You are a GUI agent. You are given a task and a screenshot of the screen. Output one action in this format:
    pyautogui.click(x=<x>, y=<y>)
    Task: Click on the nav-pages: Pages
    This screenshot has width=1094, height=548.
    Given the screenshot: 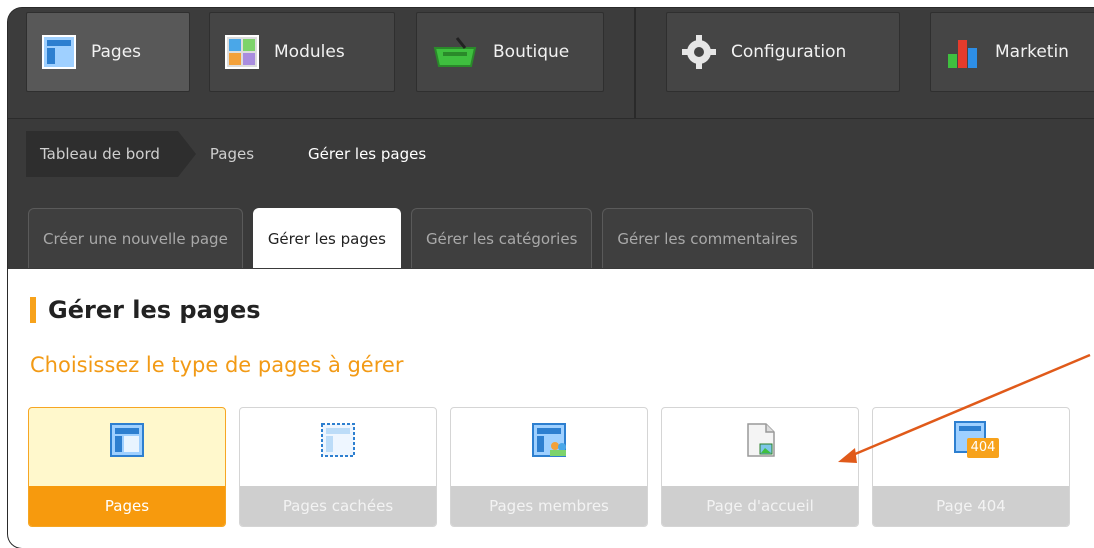 What is the action you would take?
    pyautogui.click(x=108, y=52)
    